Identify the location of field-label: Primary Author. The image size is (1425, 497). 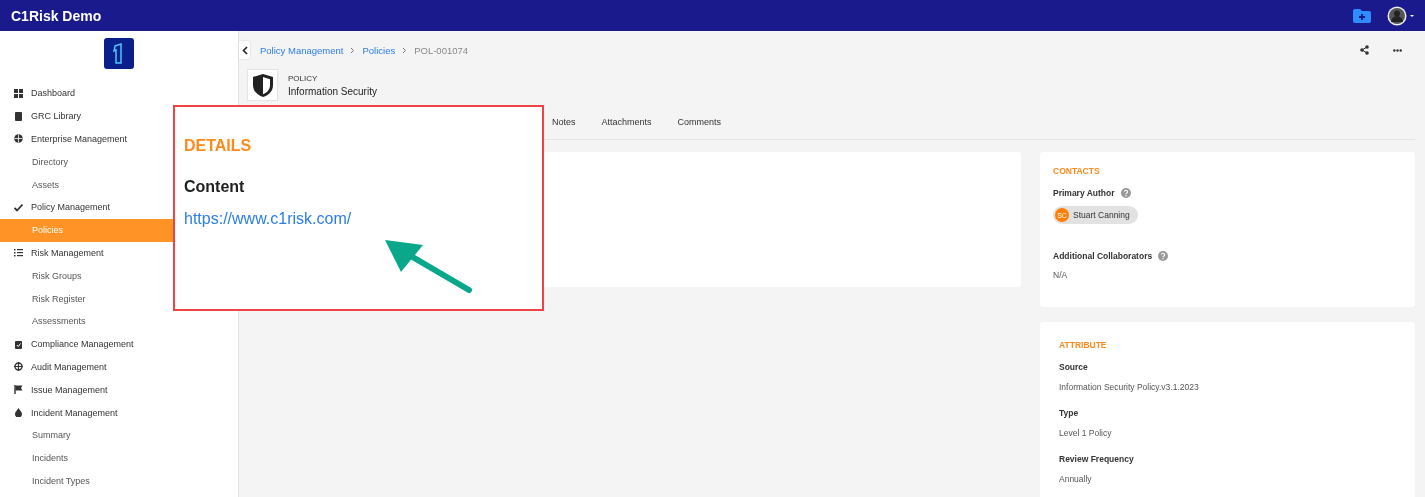
(1084, 193).